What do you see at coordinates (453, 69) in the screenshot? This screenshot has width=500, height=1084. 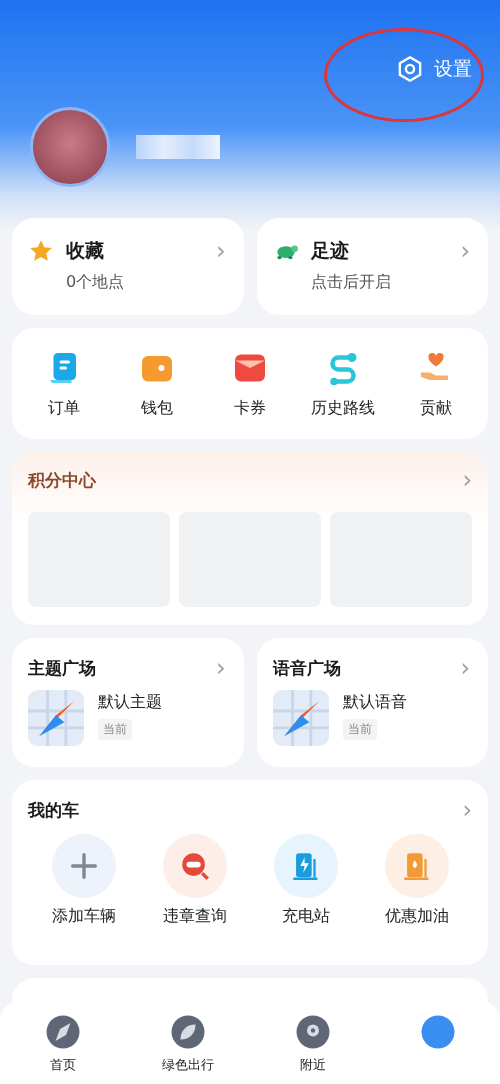 I see `settings-label: 设置` at bounding box center [453, 69].